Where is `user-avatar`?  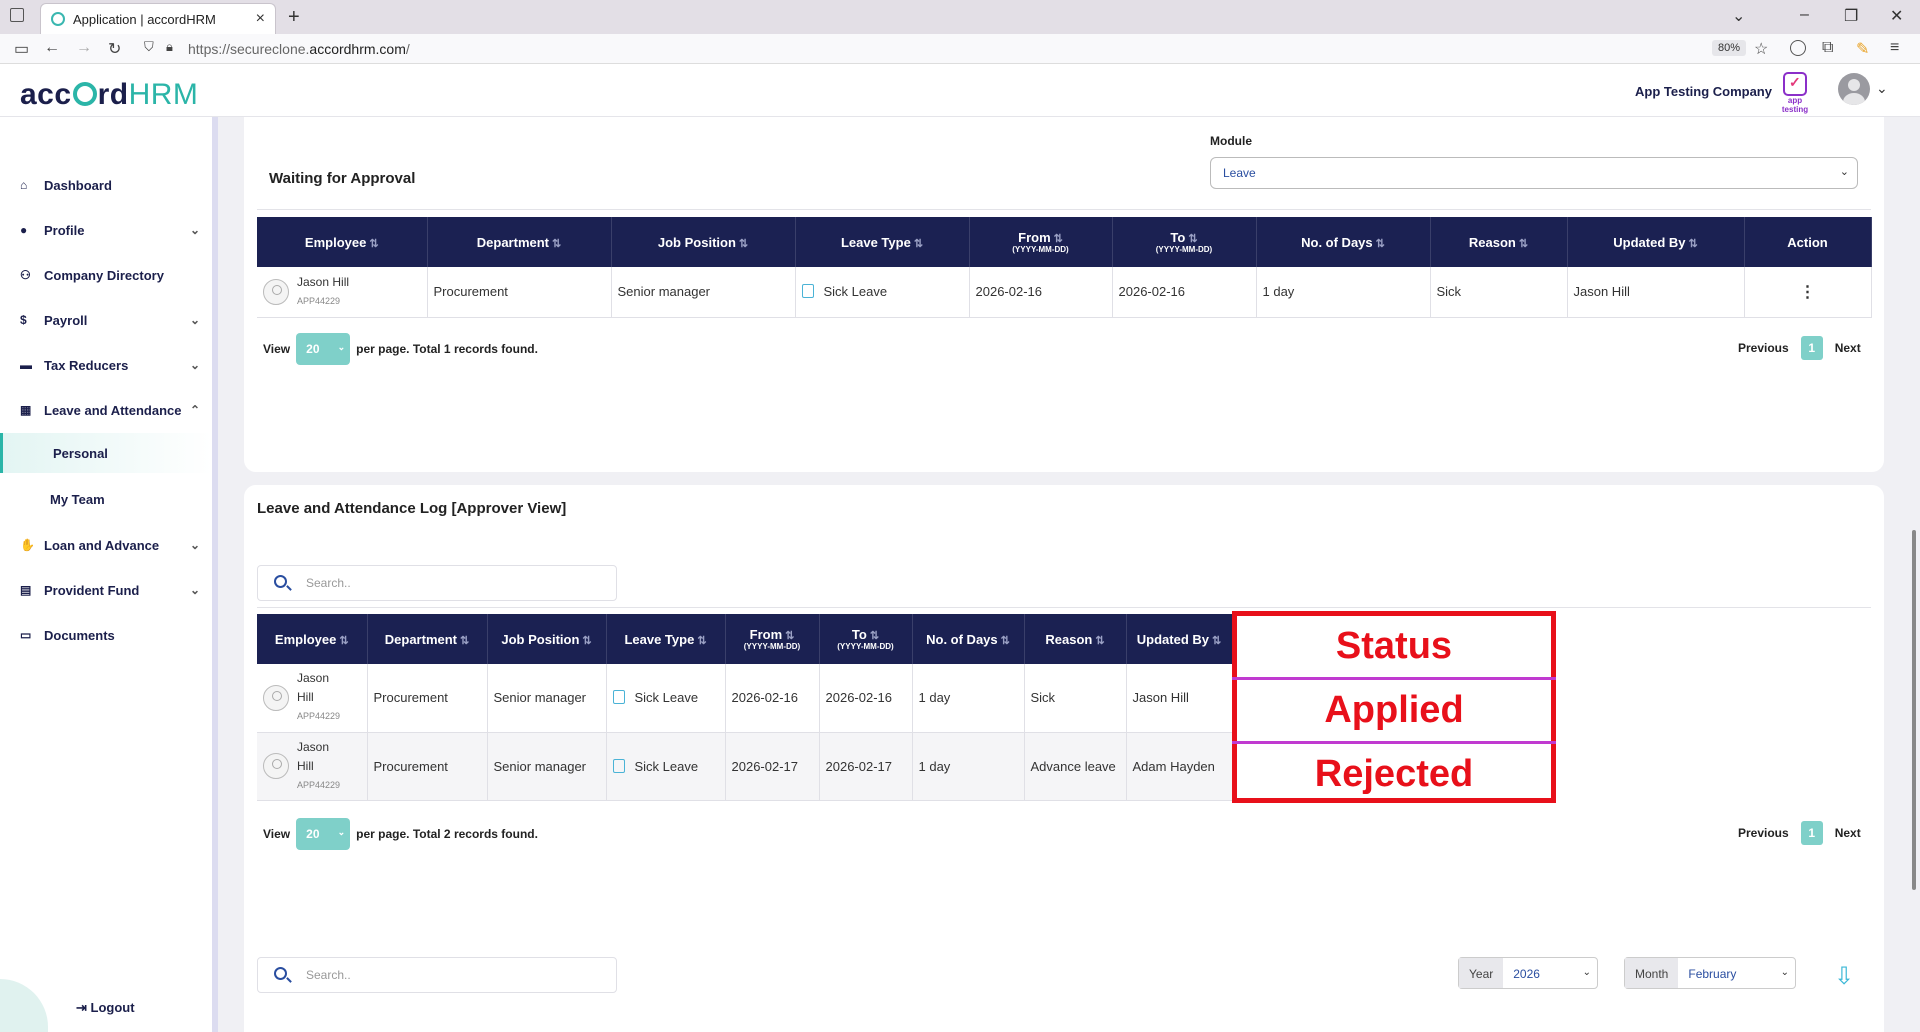
user-avatar is located at coordinates (1854, 89).